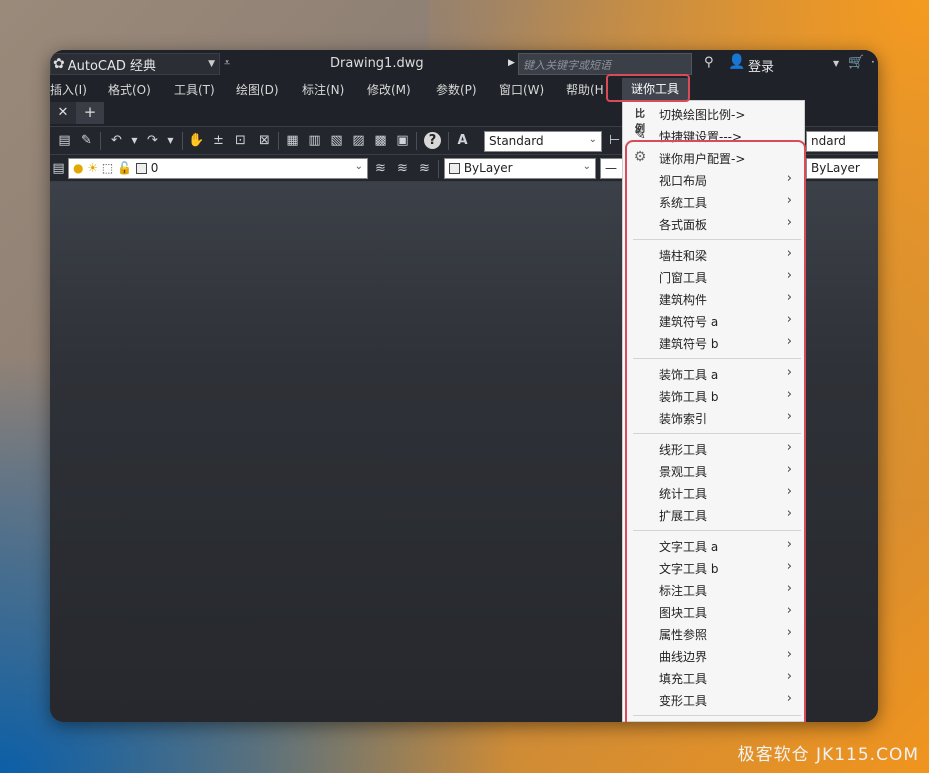 The width and height of the screenshot is (929, 773). I want to click on lightbulb-icon: ●, so click(78, 168).